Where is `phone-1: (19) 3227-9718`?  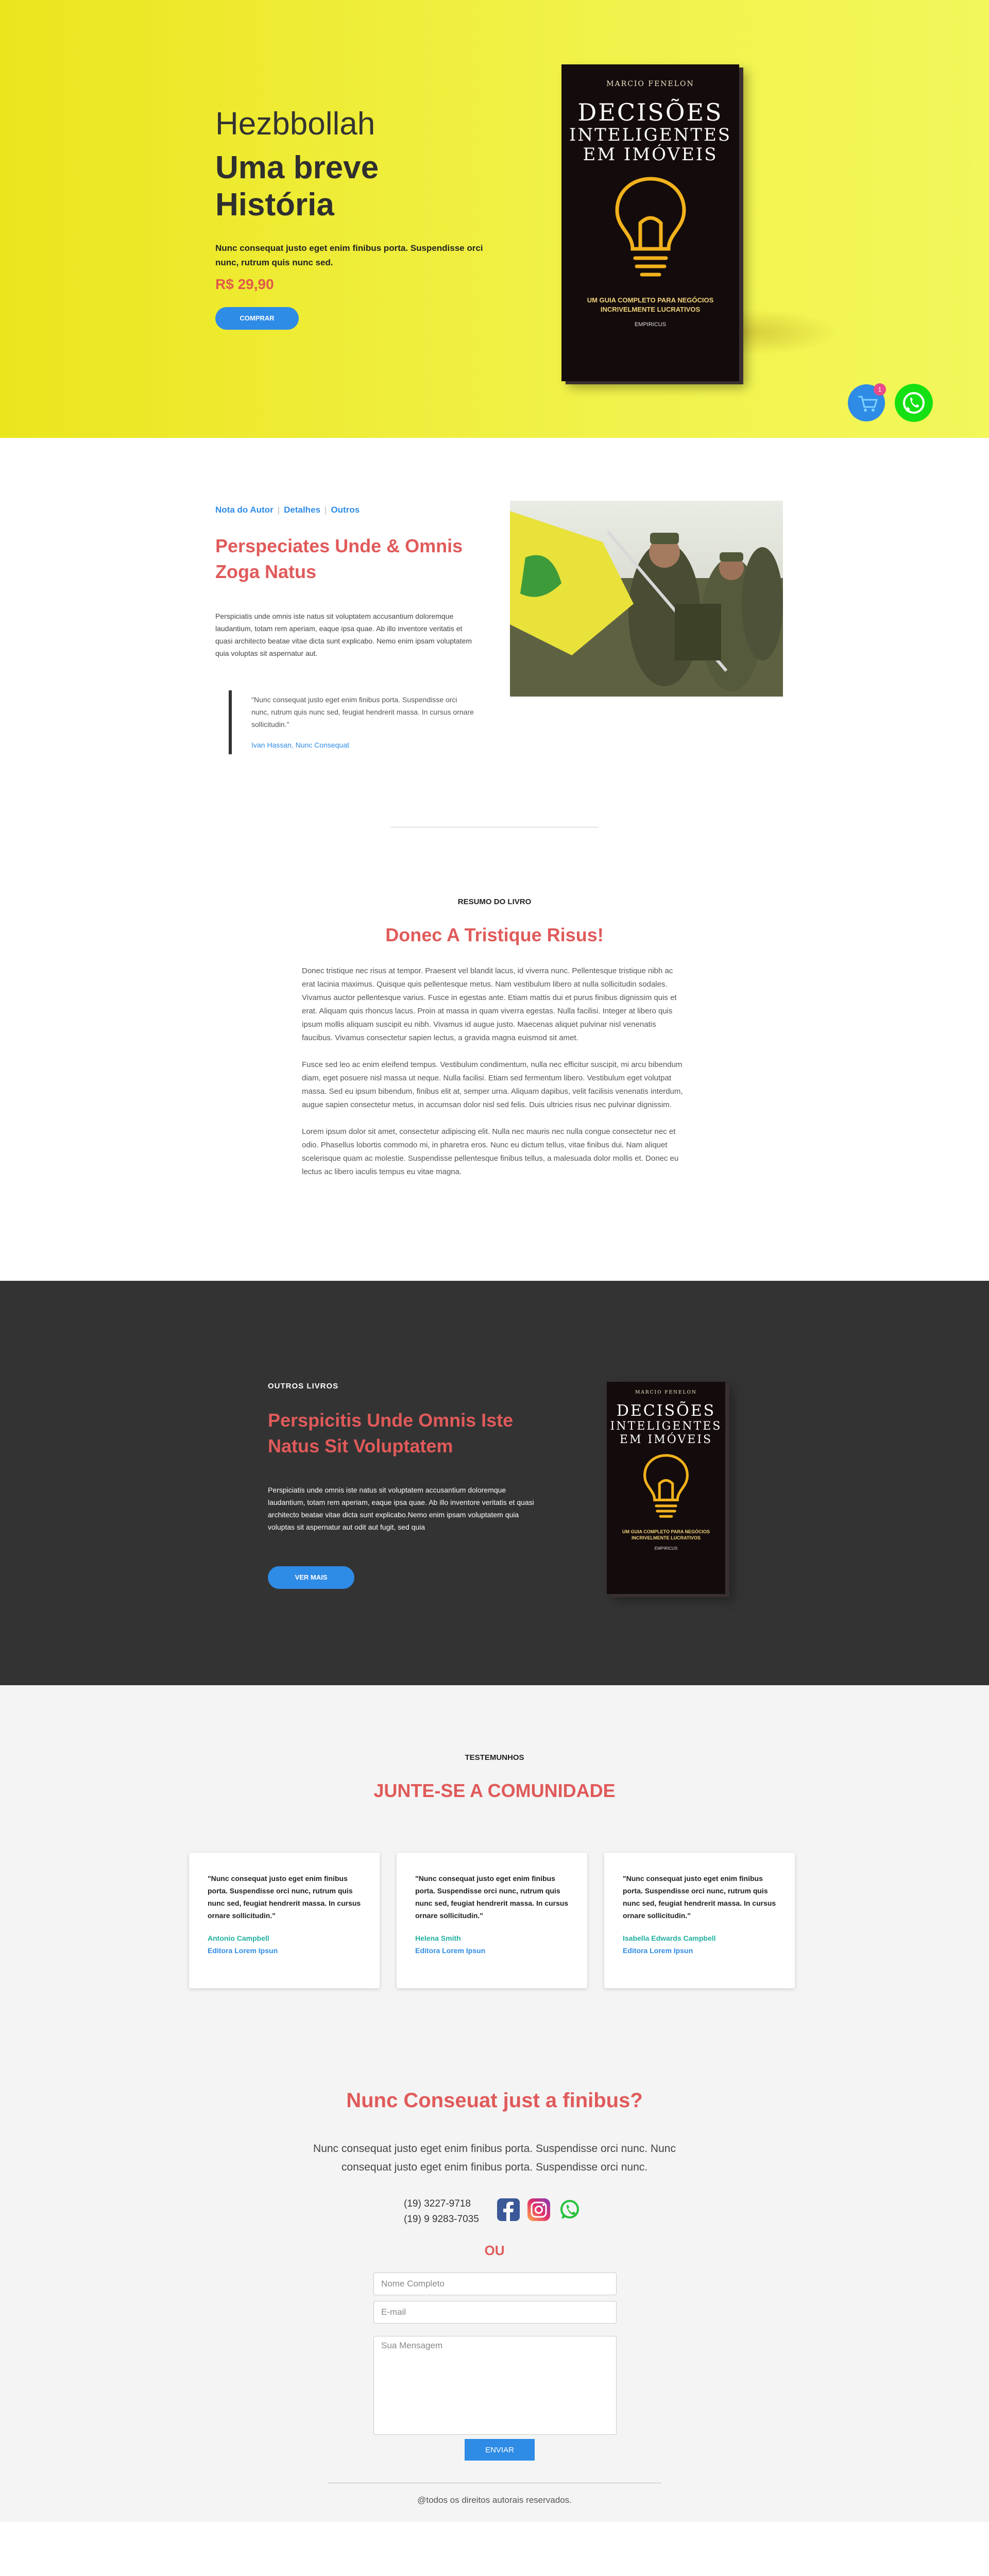 phone-1: (19) 3227-9718 is located at coordinates (437, 2204).